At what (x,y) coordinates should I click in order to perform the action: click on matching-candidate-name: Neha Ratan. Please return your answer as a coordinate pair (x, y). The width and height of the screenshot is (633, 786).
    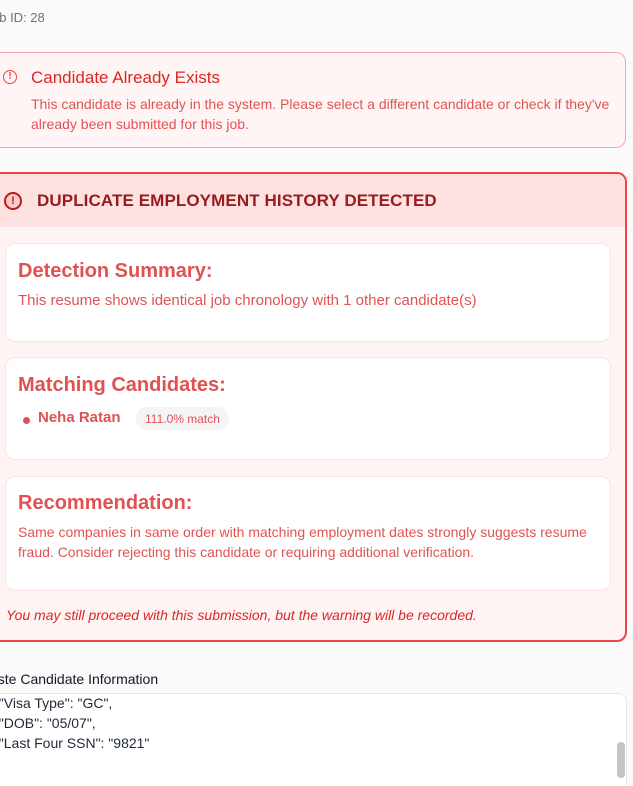
    Looking at the image, I should click on (79, 417).